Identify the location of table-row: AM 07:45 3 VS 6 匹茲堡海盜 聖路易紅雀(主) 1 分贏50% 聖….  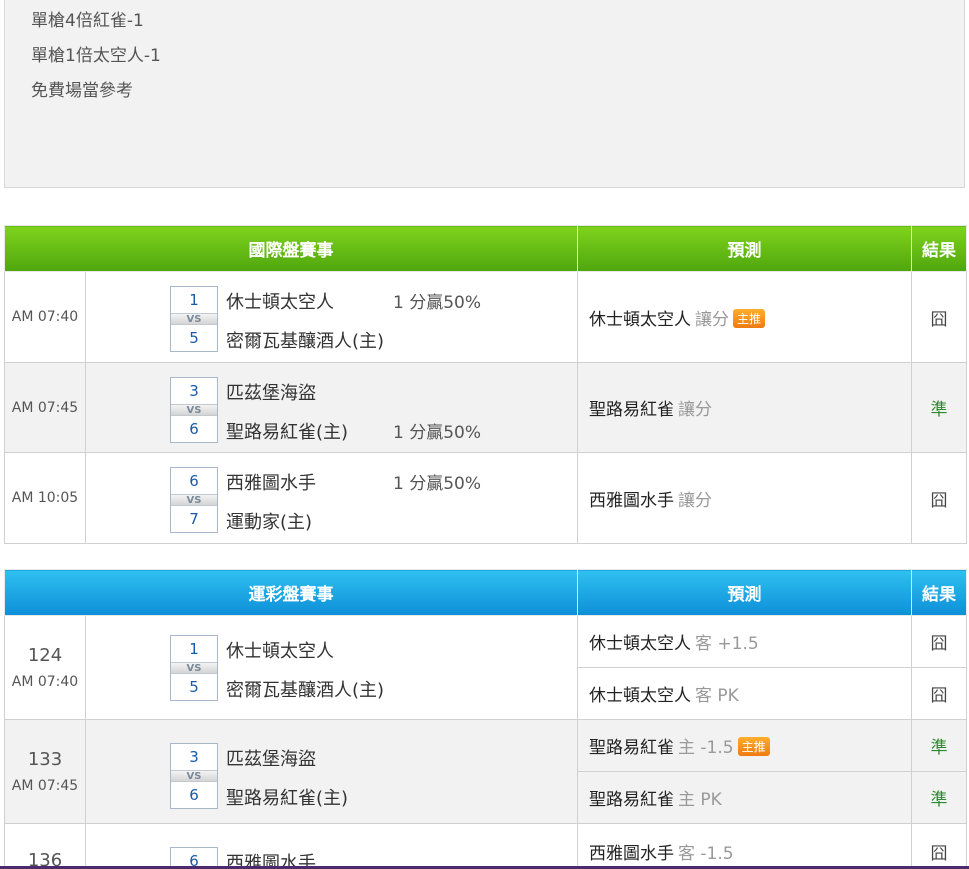
(485, 407).